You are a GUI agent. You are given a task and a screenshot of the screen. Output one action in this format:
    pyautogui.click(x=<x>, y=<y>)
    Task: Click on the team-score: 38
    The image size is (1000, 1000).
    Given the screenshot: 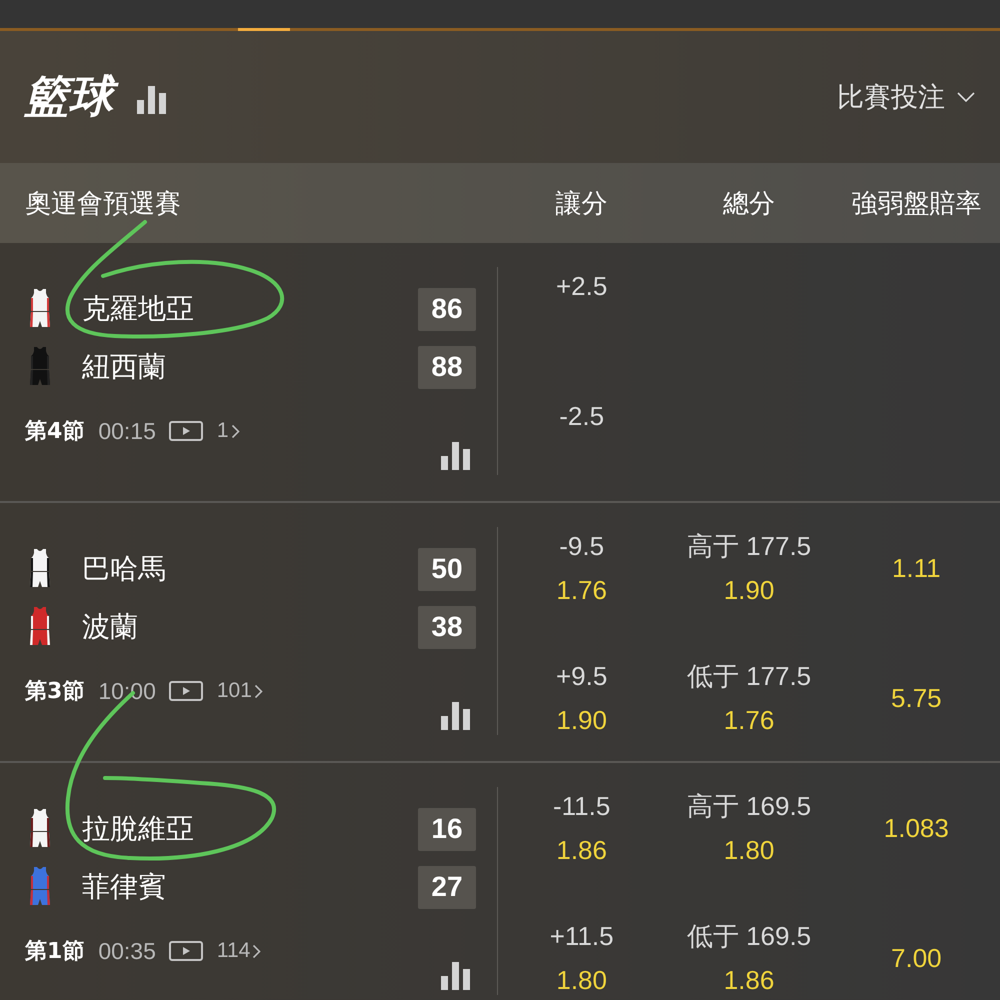 What is the action you would take?
    pyautogui.click(x=447, y=627)
    